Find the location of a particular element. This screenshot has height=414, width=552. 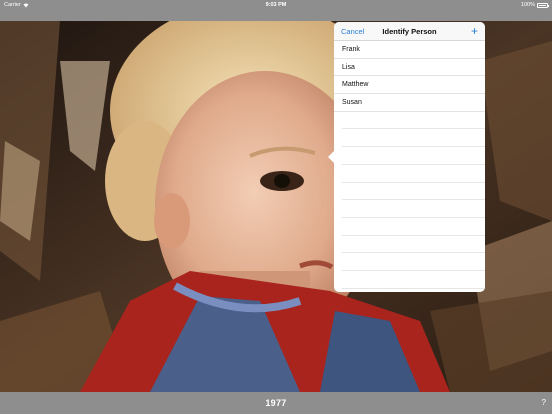

status-time: 9:03 PM is located at coordinates (276, 5).